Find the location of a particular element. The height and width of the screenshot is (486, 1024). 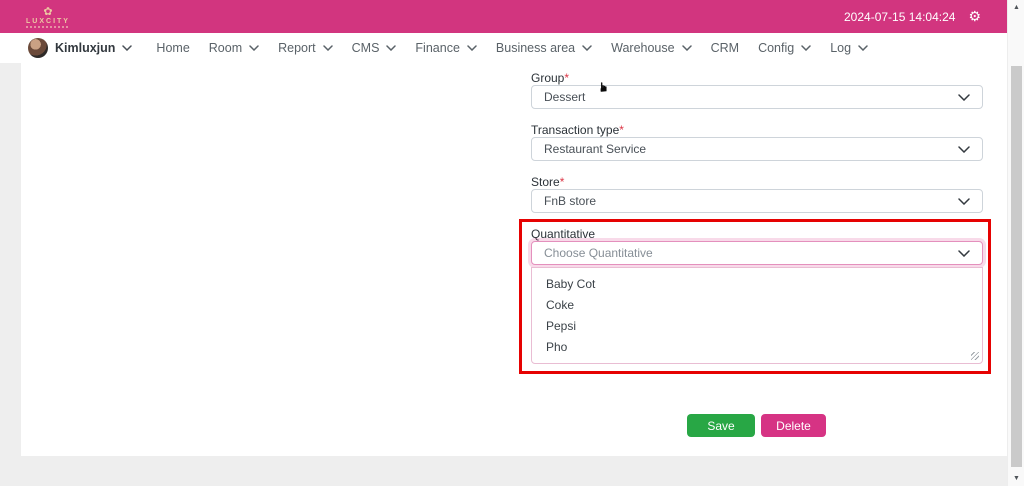

flower-logo-icon: ✿ is located at coordinates (48, 11).